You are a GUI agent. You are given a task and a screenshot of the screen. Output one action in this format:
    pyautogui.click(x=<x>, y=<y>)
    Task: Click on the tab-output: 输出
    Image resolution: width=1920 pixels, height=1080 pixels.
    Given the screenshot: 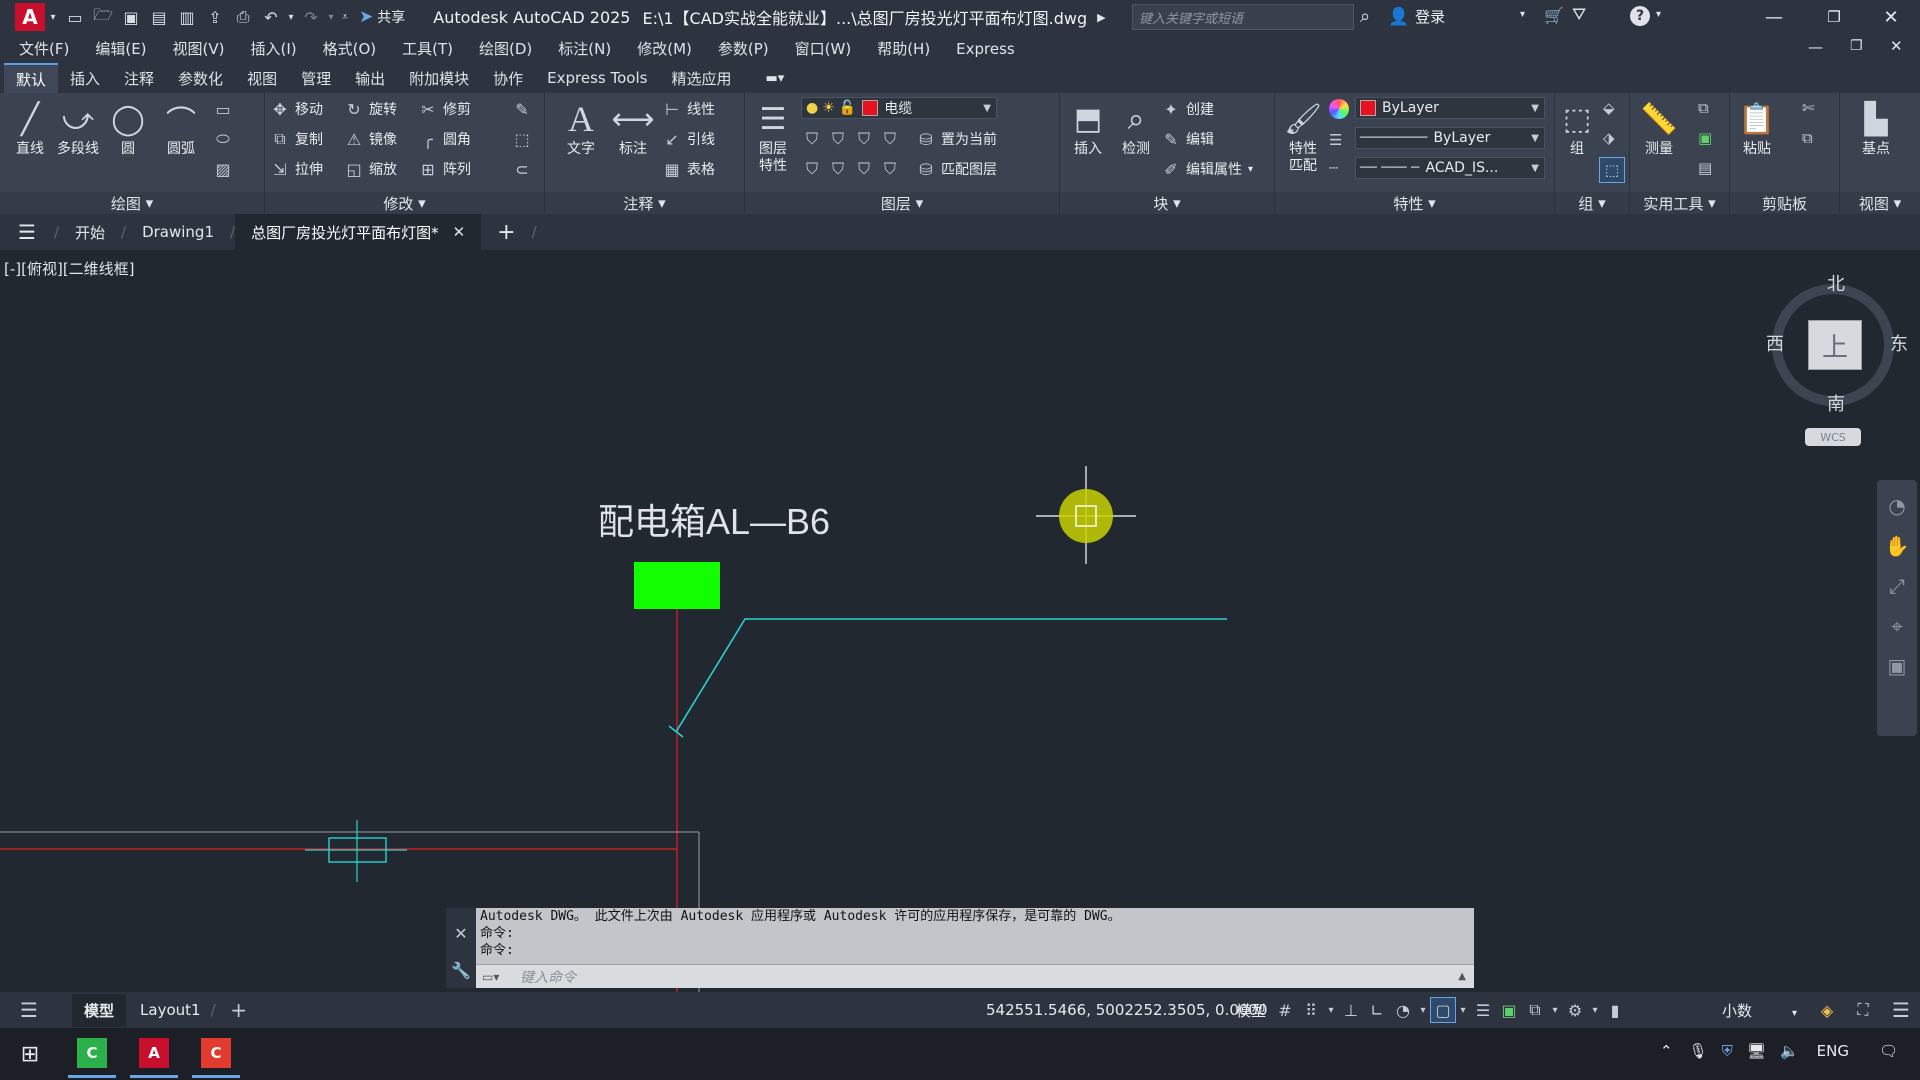 What is the action you would take?
    pyautogui.click(x=370, y=78)
    